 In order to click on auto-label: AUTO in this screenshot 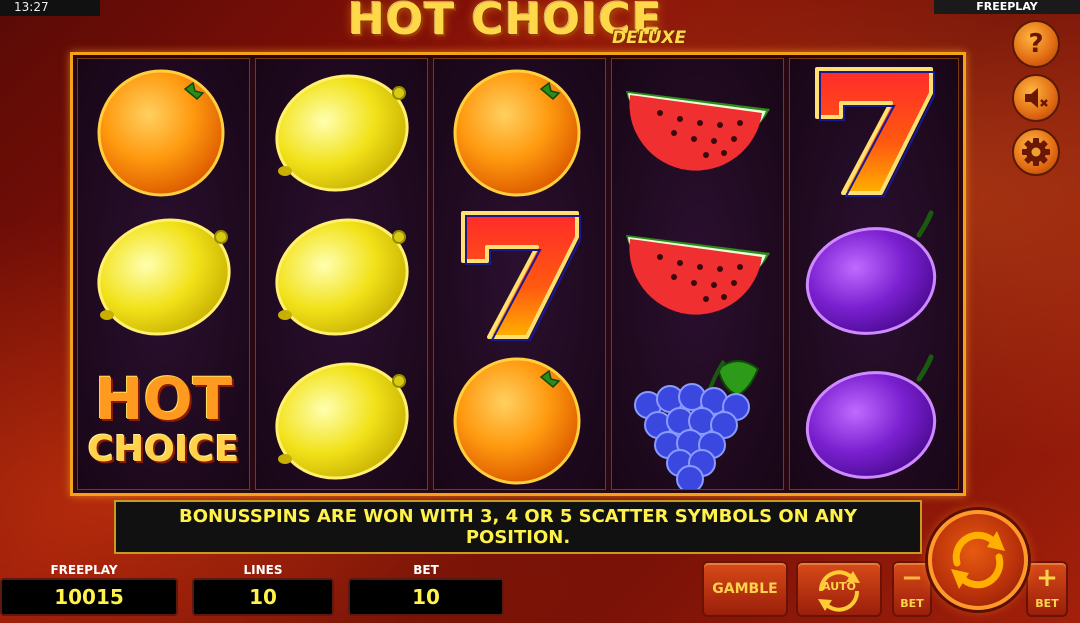, I will do `click(839, 586)`.